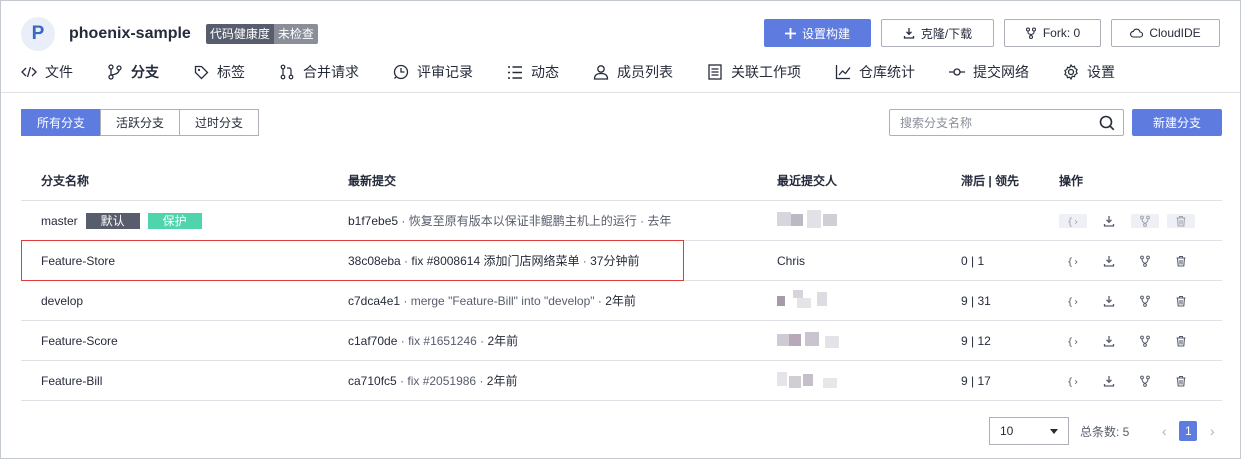  I want to click on commit-hash: c1af70de, so click(372, 341).